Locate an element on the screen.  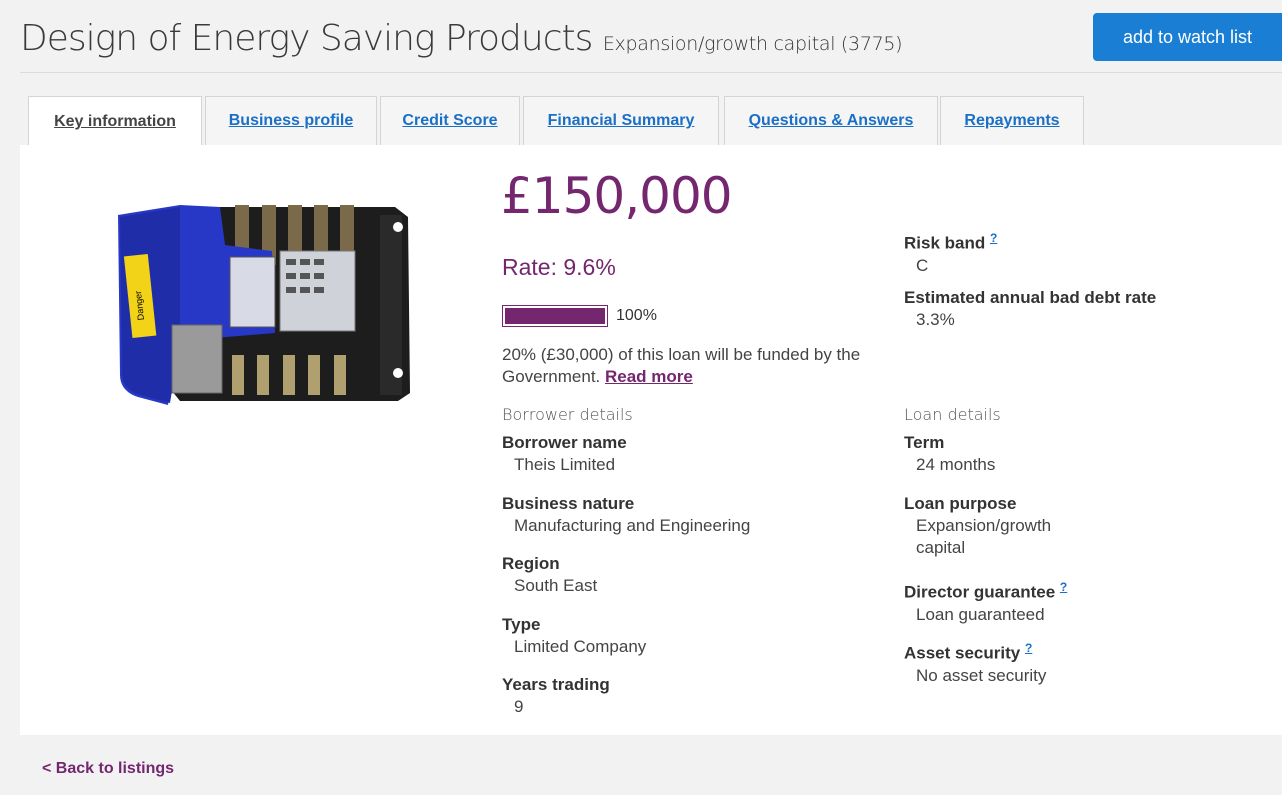
term-label: Term is located at coordinates (924, 442).